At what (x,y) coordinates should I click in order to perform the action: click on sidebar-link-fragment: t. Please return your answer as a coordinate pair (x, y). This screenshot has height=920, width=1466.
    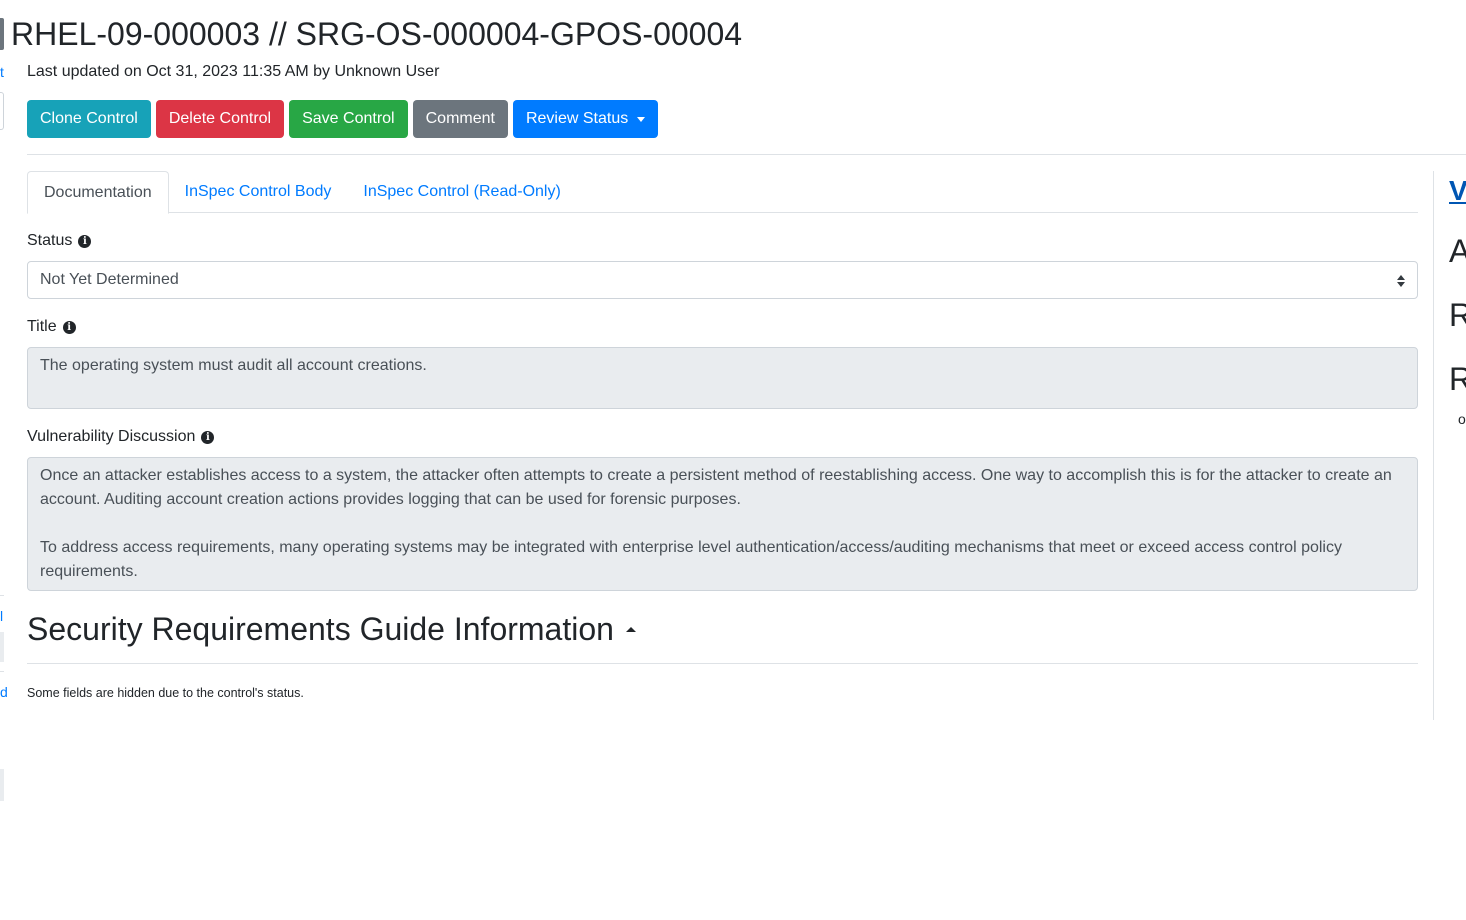
    Looking at the image, I should click on (2, 72).